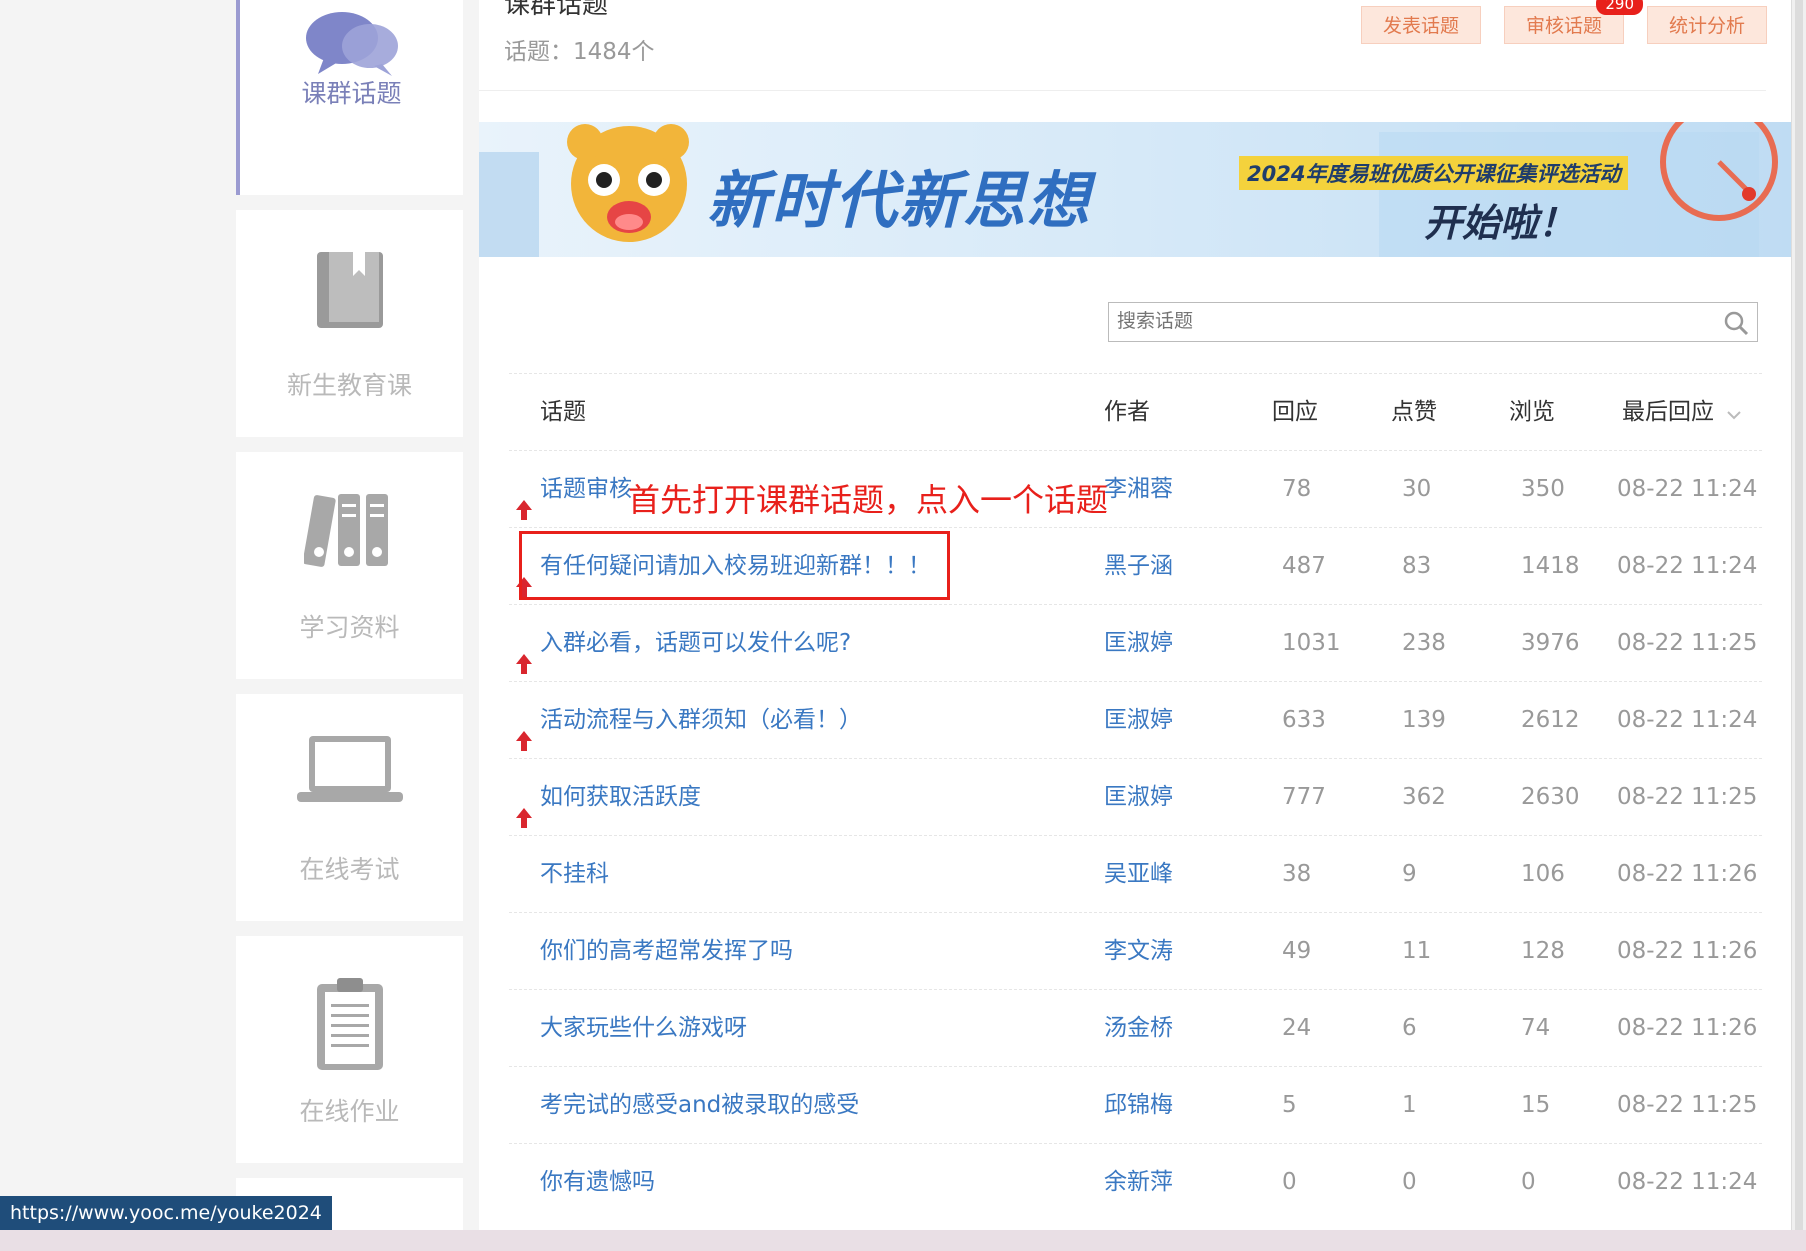 This screenshot has width=1806, height=1251. What do you see at coordinates (1424, 643) in the screenshot?
I see `like-count: 238` at bounding box center [1424, 643].